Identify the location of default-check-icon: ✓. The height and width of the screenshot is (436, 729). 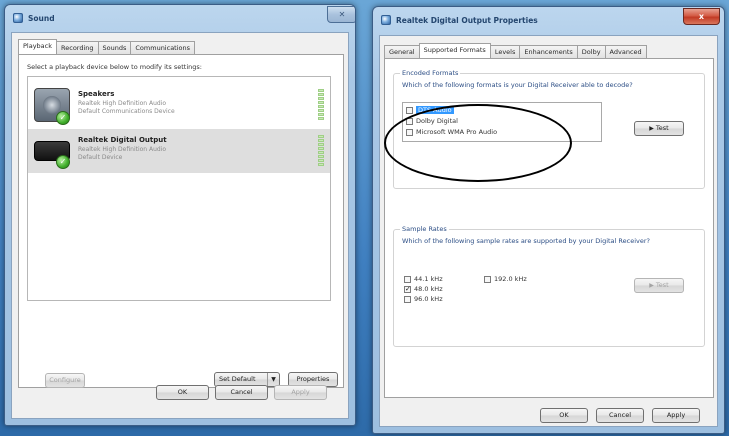
(63, 162).